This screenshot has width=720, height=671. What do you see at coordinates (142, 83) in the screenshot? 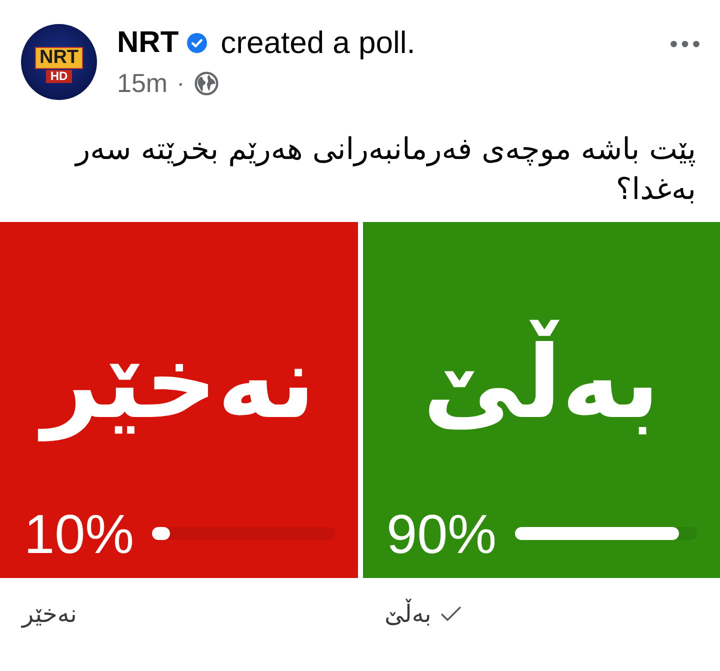
I see `post-time: 15m` at bounding box center [142, 83].